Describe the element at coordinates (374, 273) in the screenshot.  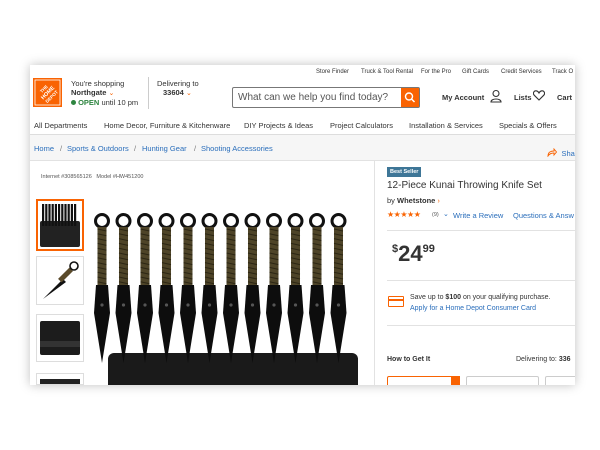
I see `column-divider` at that location.